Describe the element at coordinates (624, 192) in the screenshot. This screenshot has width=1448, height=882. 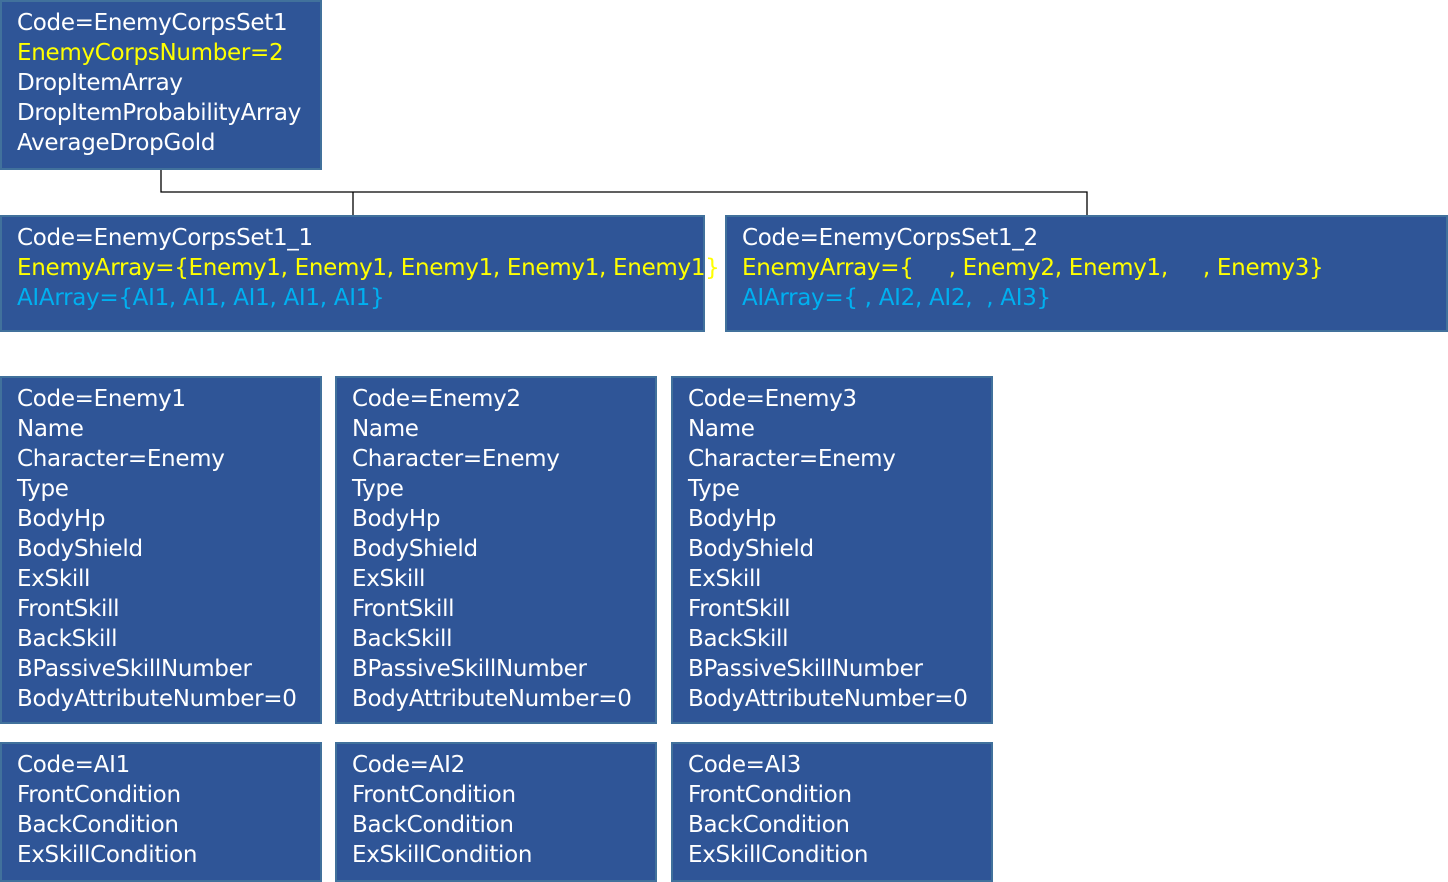
I see `connector-parent-to-subsets` at that location.